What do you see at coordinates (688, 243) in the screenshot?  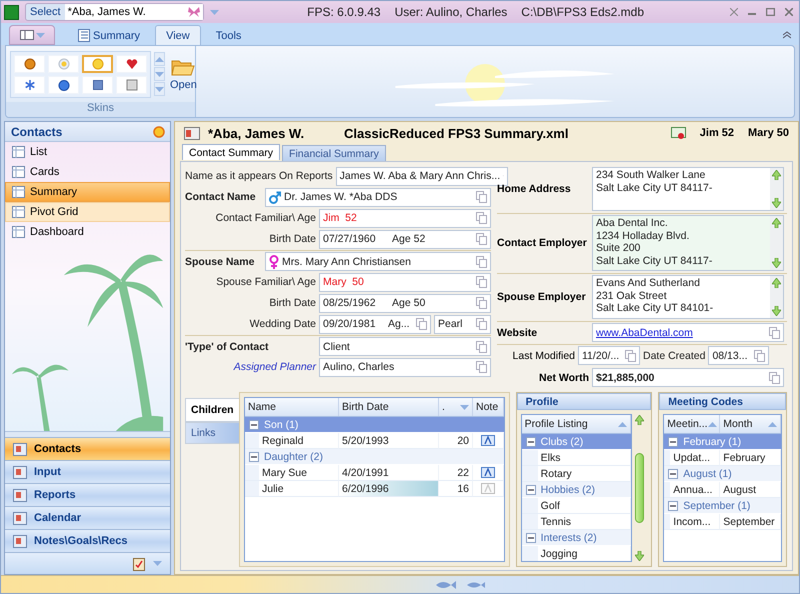 I see `address-field: Aba Dental Inc. 1234 Holladay Blvd. Suite 200 Salt Lake City UT 84117-` at bounding box center [688, 243].